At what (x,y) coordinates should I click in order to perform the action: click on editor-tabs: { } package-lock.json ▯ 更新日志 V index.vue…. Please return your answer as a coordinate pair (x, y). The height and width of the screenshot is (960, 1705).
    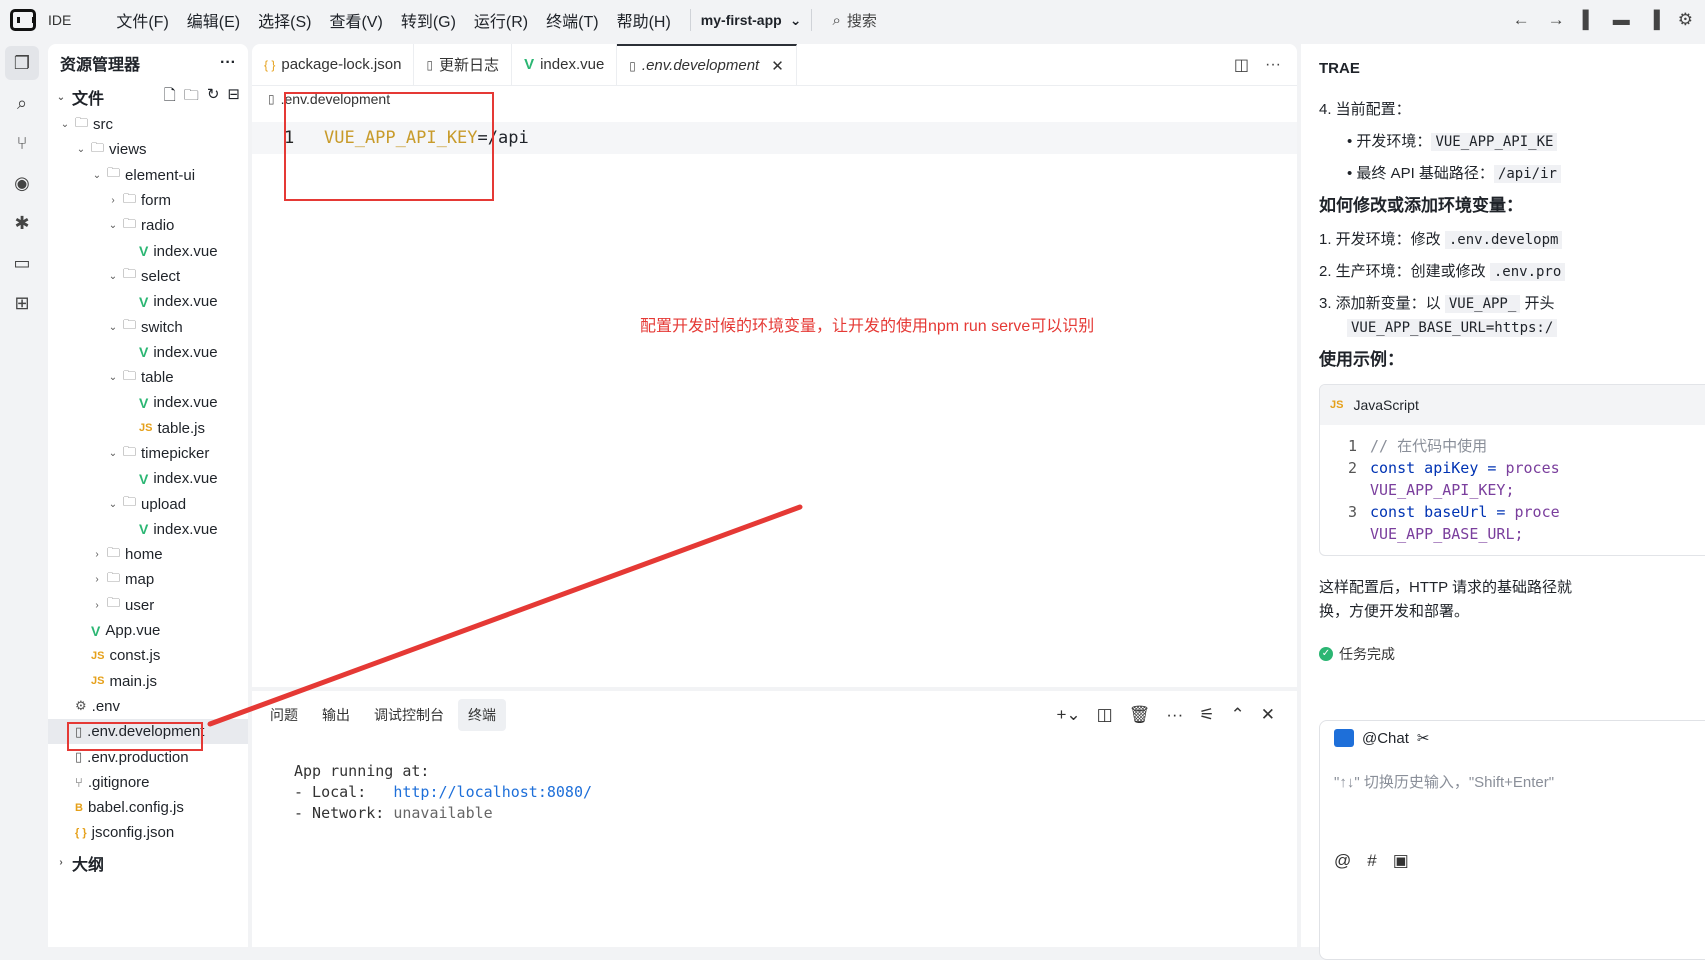
    Looking at the image, I should click on (774, 65).